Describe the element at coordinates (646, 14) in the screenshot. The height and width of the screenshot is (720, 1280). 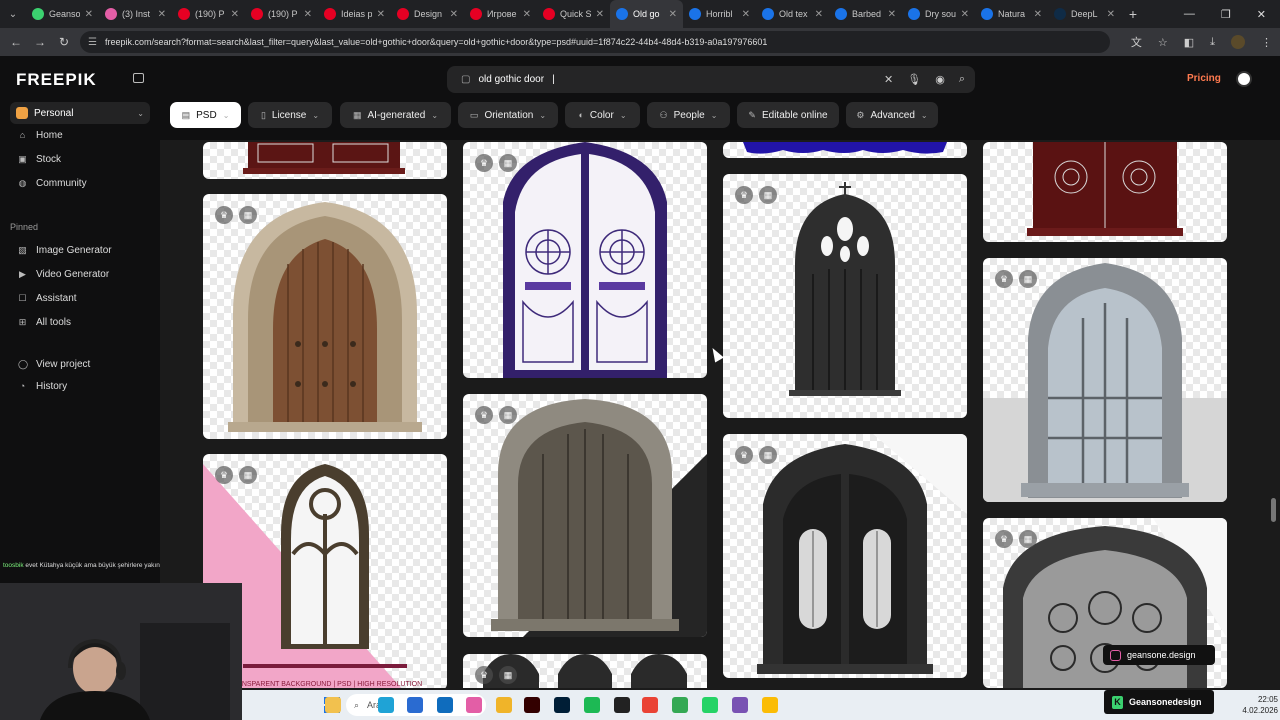
I see `browser-tab: Old go ✕` at that location.